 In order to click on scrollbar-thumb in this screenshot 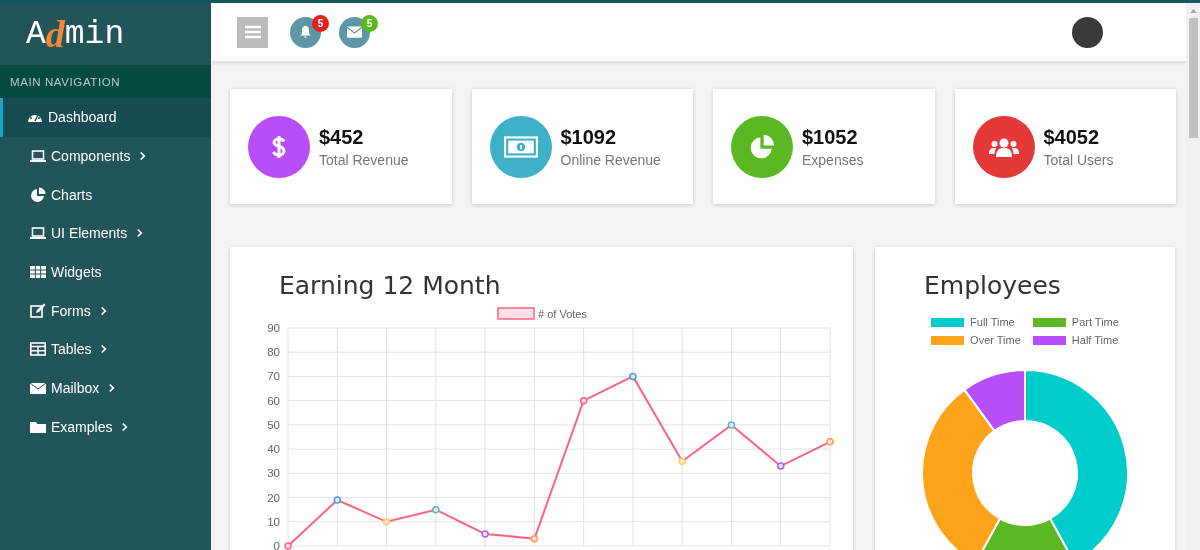, I will do `click(1193, 78)`.